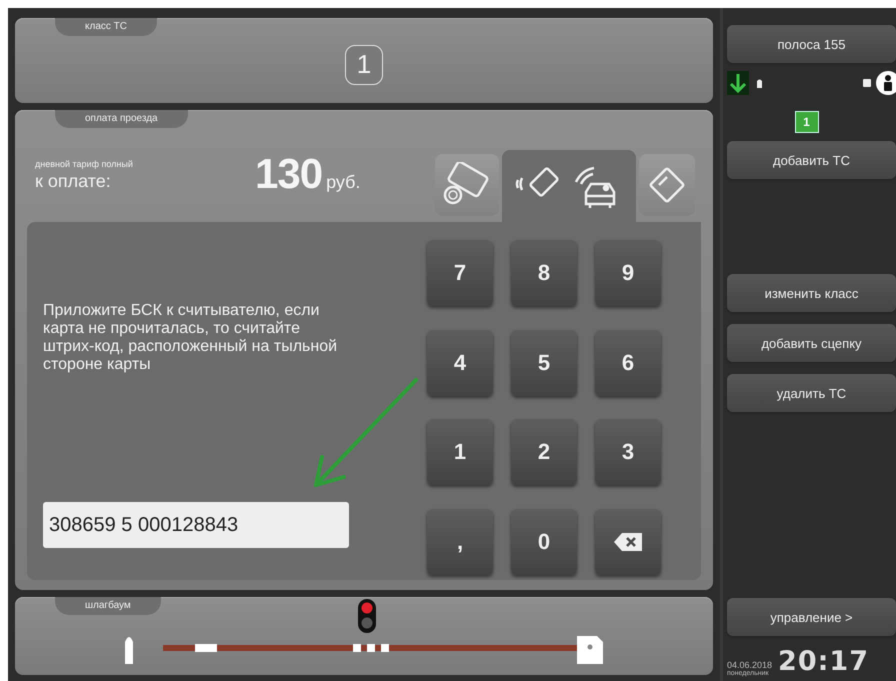 The width and height of the screenshot is (896, 681). What do you see at coordinates (343, 182) in the screenshot?
I see `currency-label: руб.` at bounding box center [343, 182].